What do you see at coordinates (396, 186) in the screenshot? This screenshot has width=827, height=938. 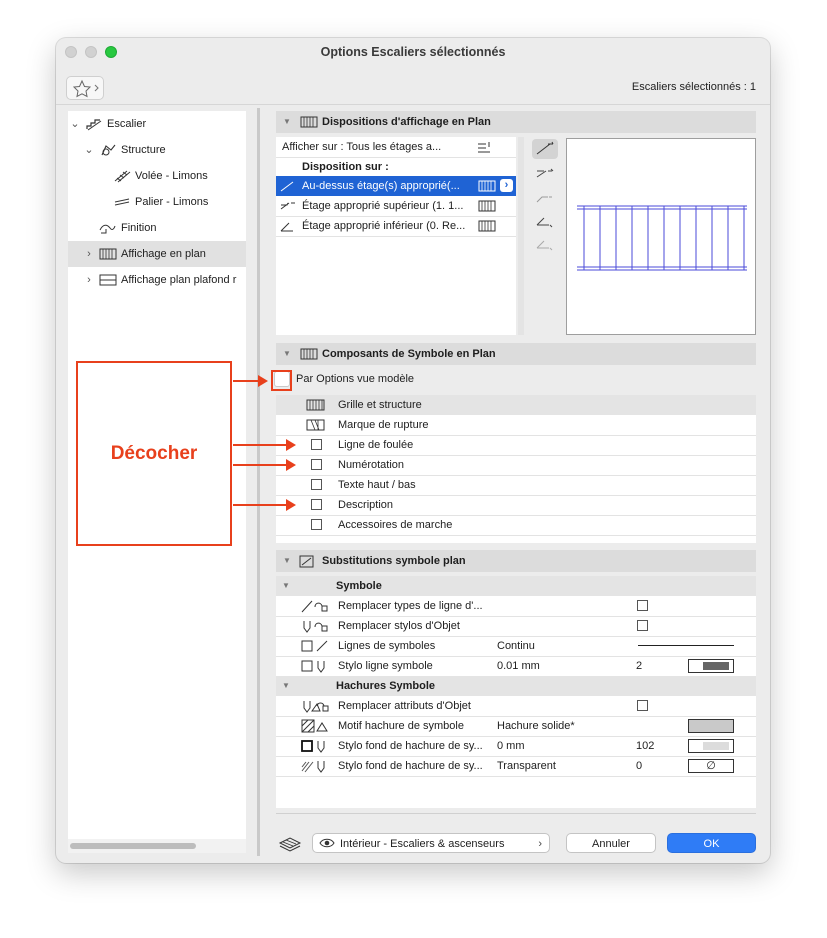 I see `disposition-item-above: Au-dessus étage(s) approprié(... ›` at bounding box center [396, 186].